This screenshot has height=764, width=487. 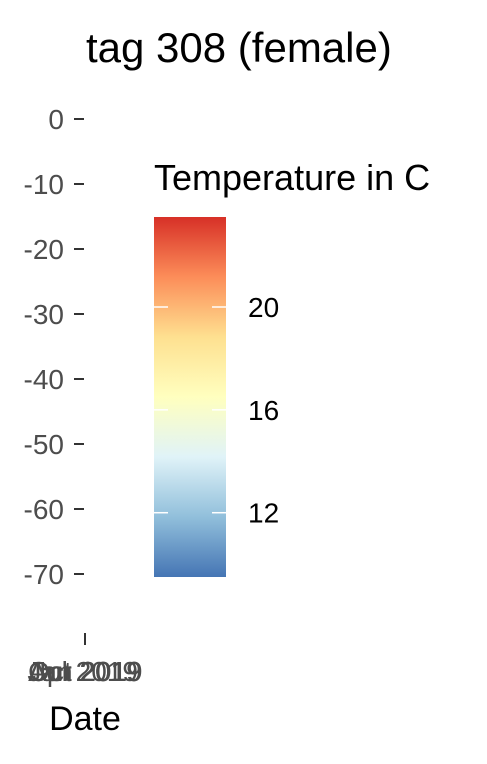 What do you see at coordinates (44, 444) in the screenshot?
I see `y-tick-label: -50` at bounding box center [44, 444].